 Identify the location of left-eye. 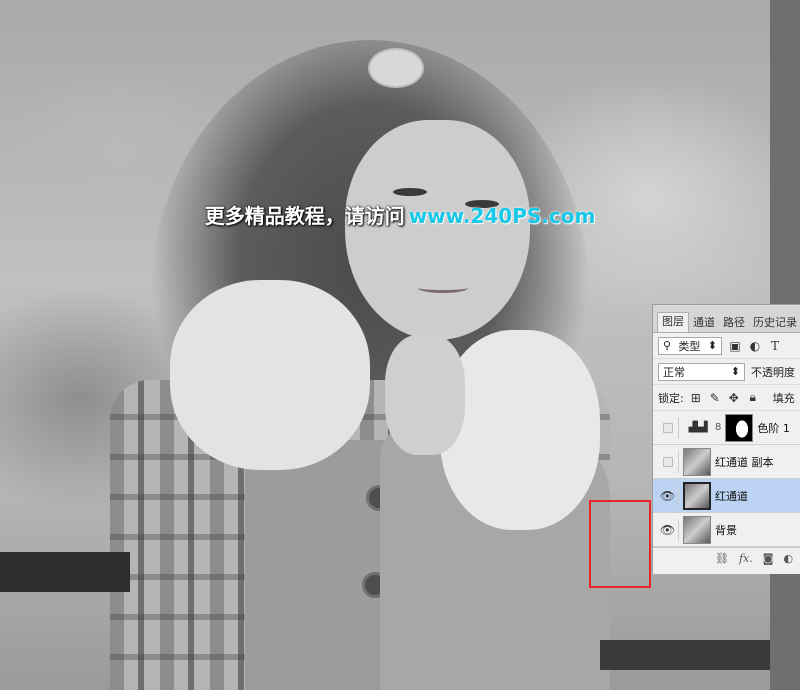
(410, 192).